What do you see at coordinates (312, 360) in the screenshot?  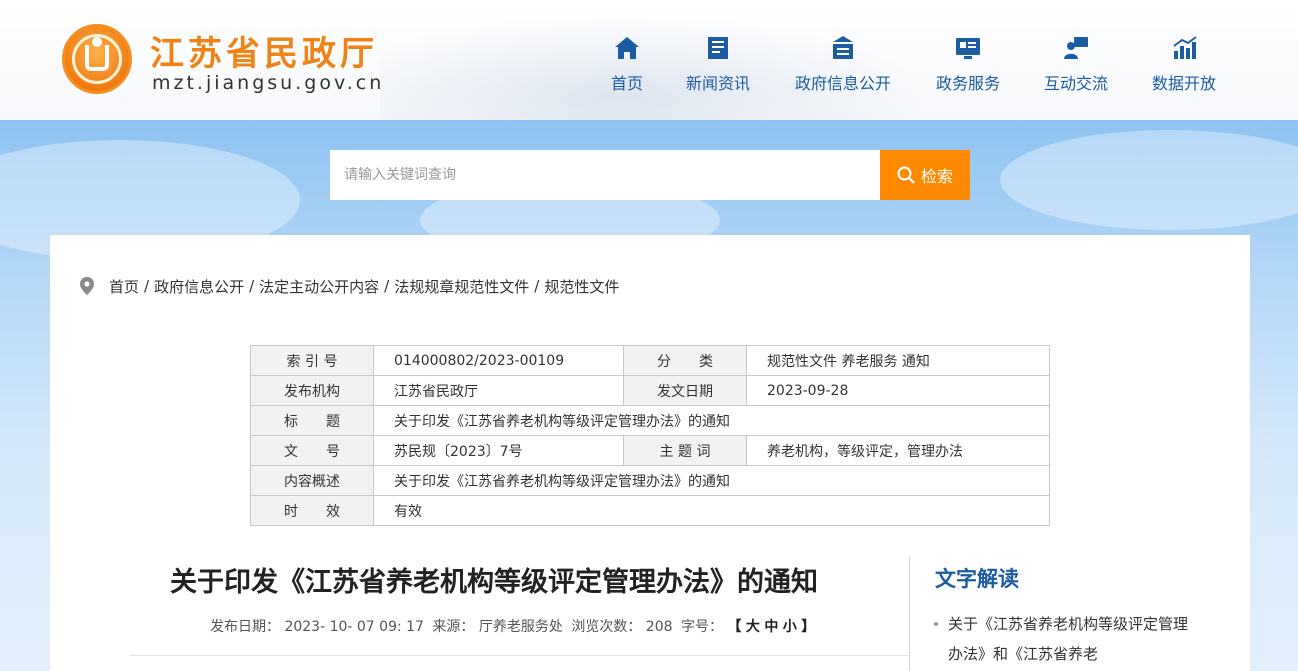 I see `index-label: 索 引 号` at bounding box center [312, 360].